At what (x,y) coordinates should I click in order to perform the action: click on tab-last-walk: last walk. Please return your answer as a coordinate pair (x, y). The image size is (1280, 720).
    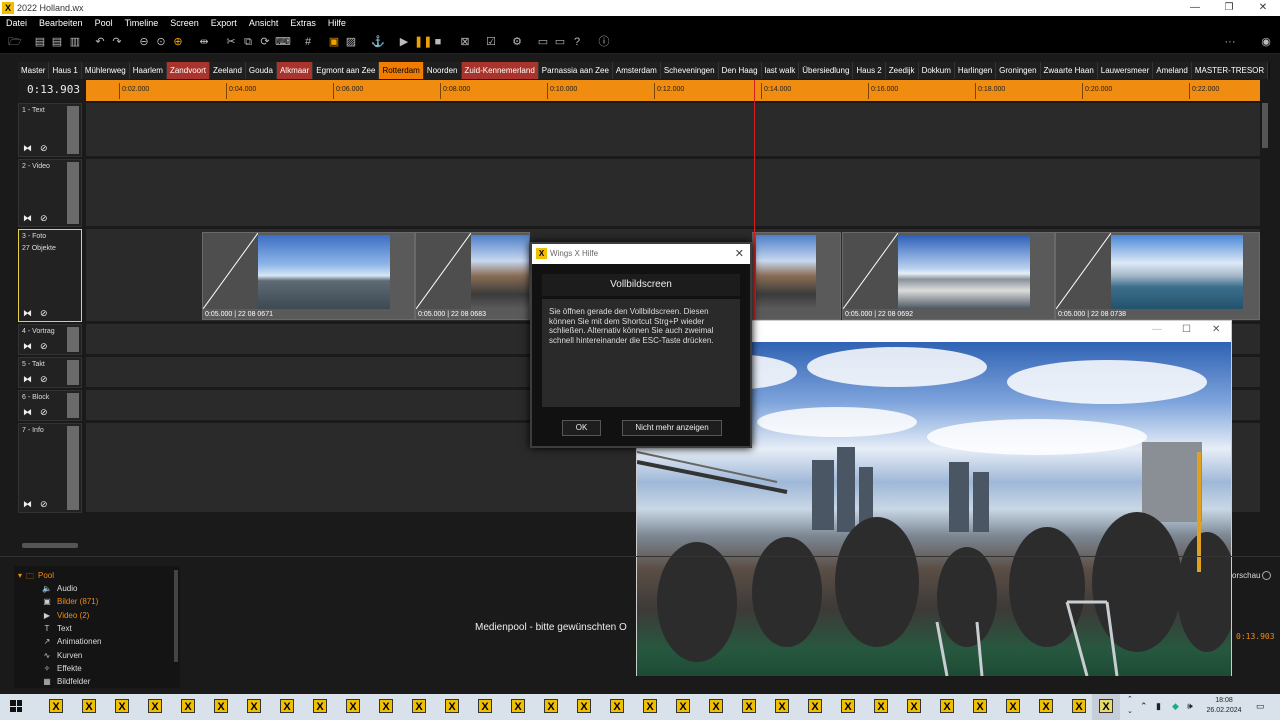
    Looking at the image, I should click on (780, 70).